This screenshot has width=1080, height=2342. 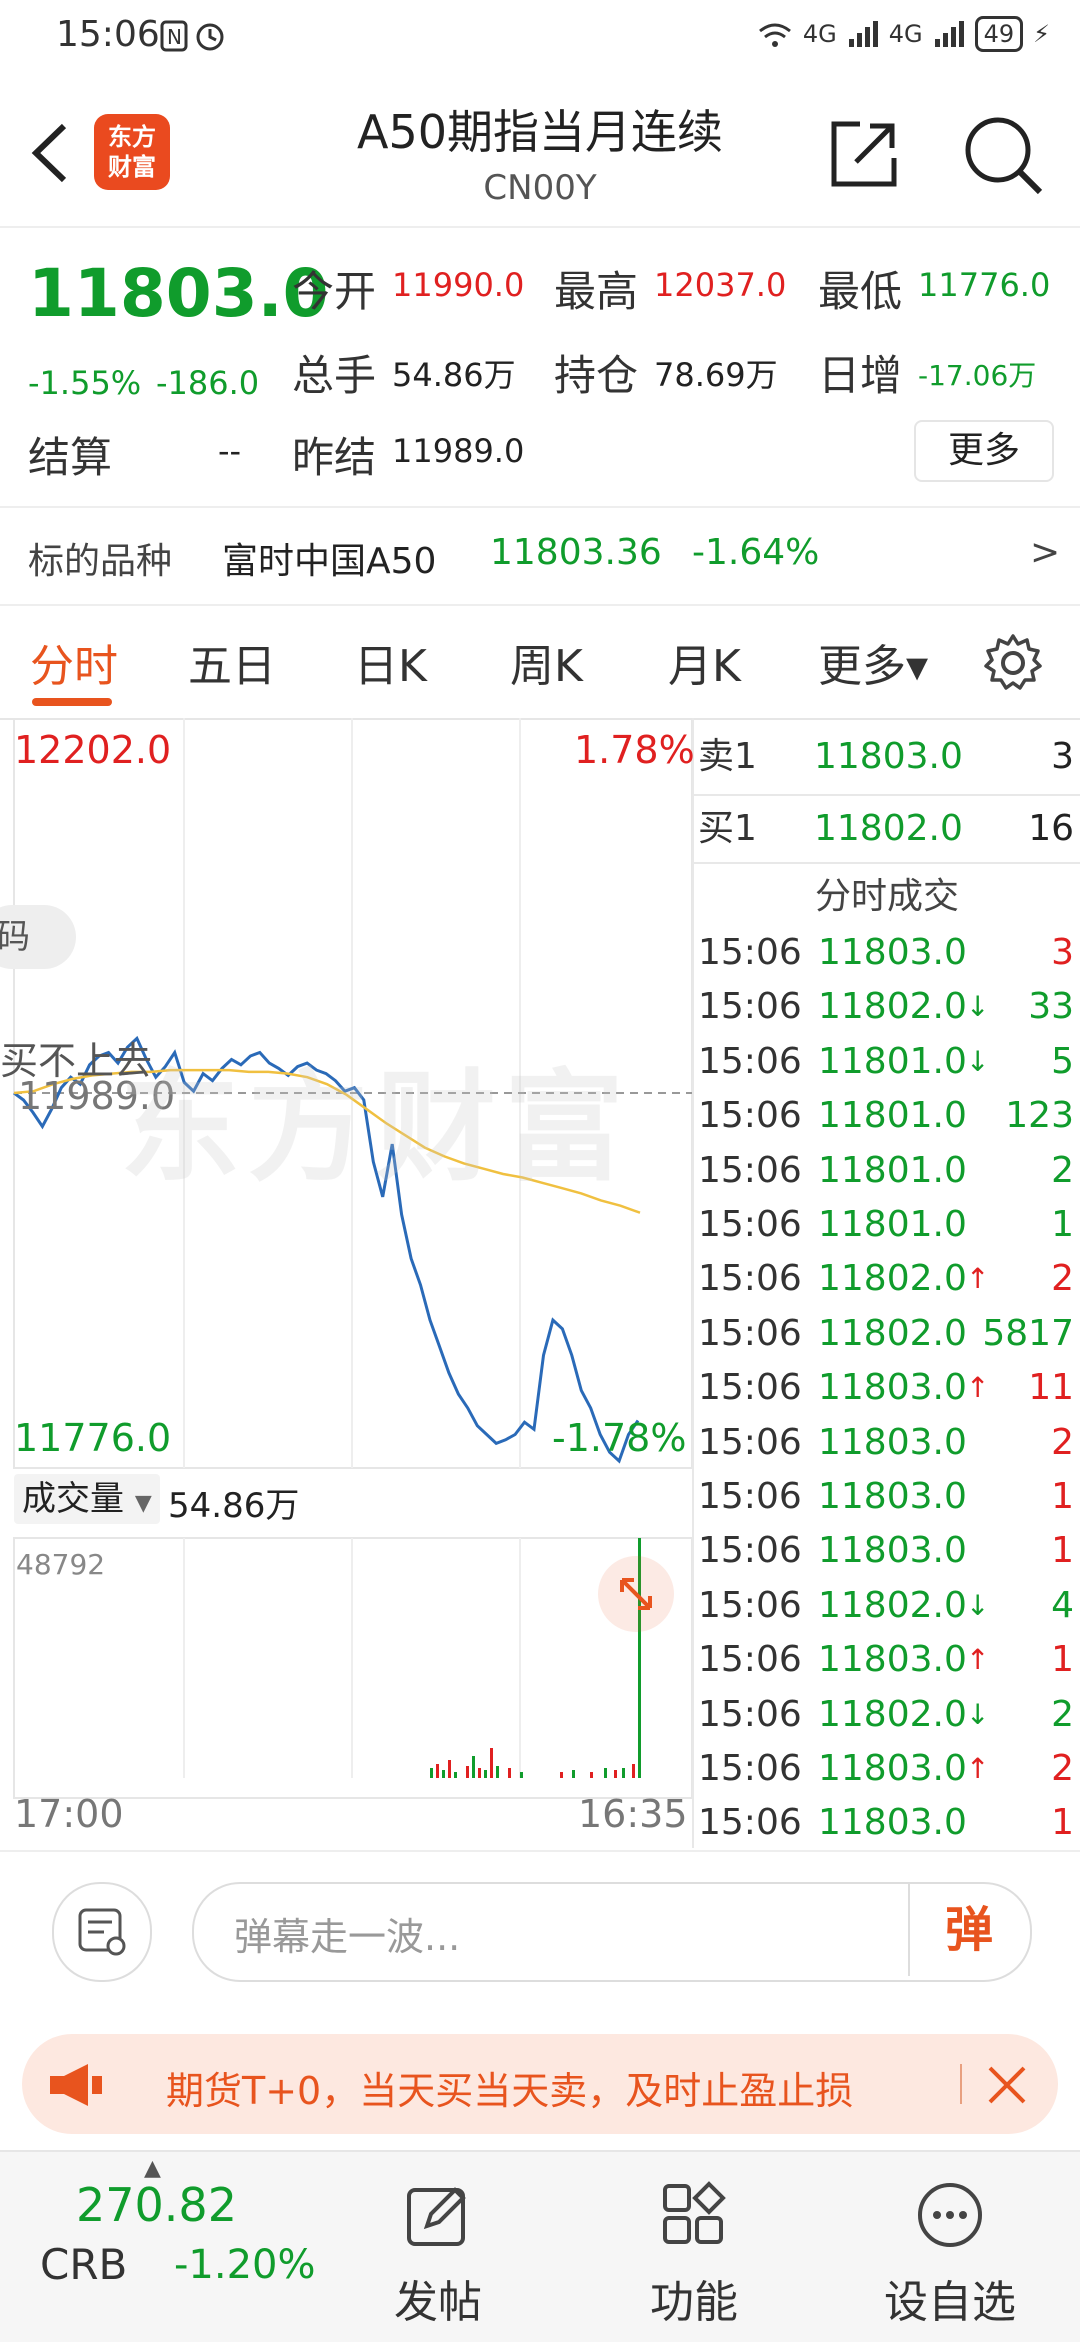 What do you see at coordinates (100, 561) in the screenshot?
I see `underlying-label: 标的品种` at bounding box center [100, 561].